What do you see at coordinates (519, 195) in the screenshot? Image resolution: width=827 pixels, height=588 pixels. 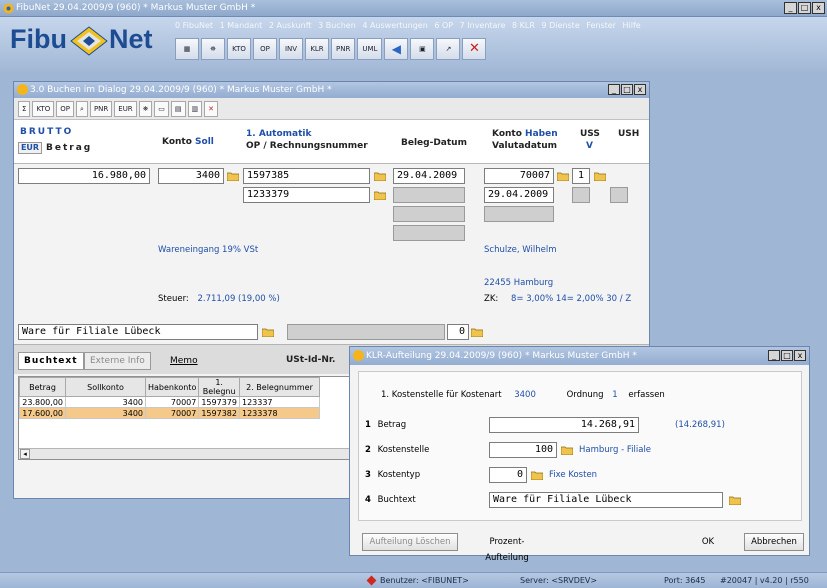 I see `valutadatum-field: 29.04.2009` at bounding box center [519, 195].